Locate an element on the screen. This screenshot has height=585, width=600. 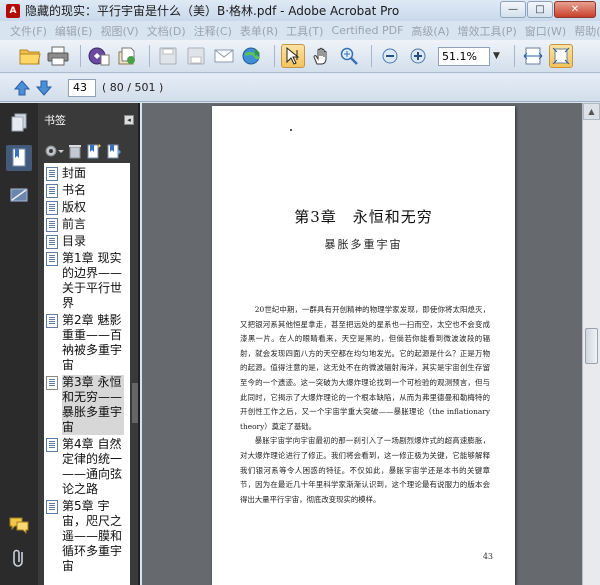
save-copy-button is located at coordinates (196, 56).